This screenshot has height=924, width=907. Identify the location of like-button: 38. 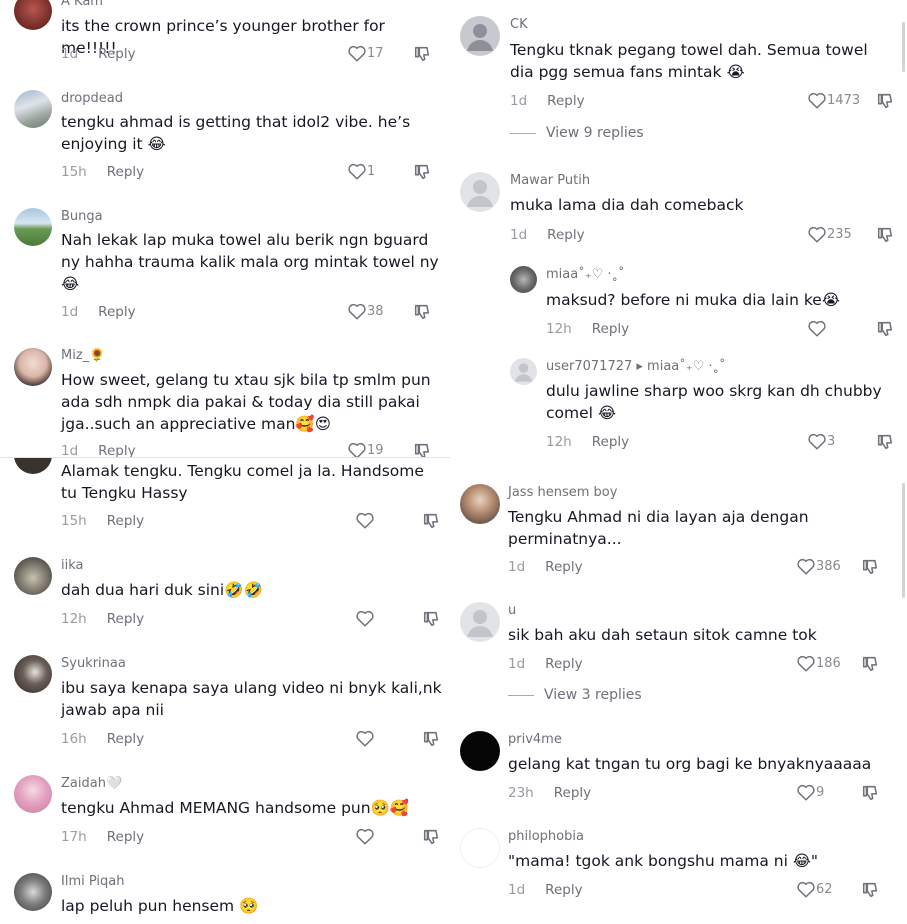
(365, 311).